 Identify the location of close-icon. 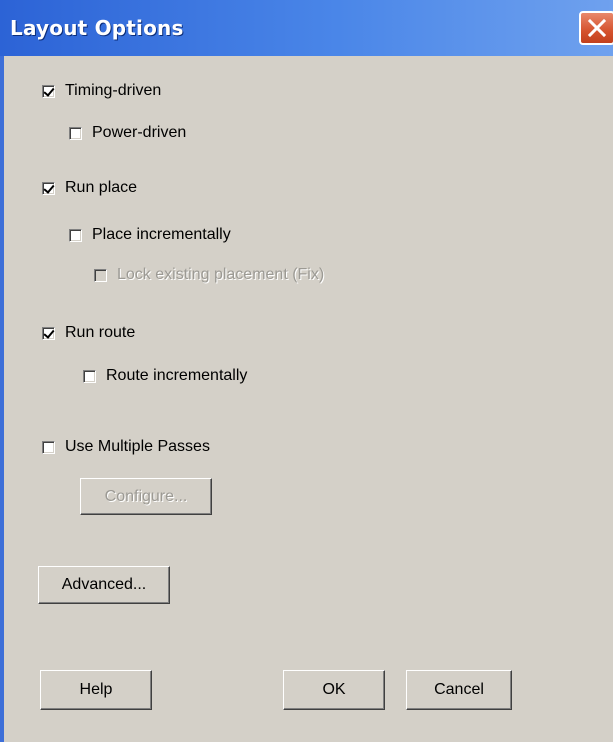
(597, 28).